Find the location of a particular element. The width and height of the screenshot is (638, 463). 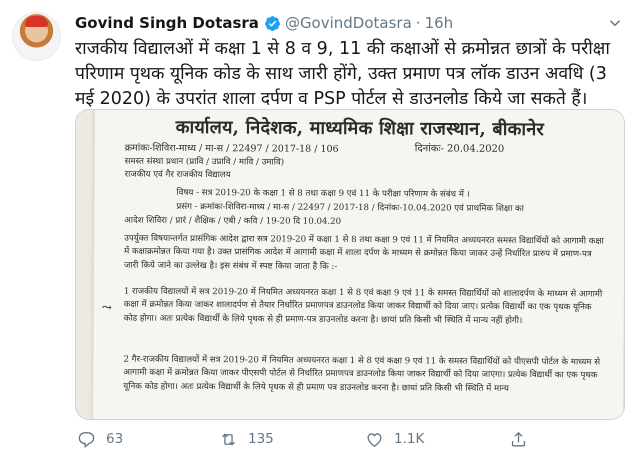

like-icon is located at coordinates (374, 439).